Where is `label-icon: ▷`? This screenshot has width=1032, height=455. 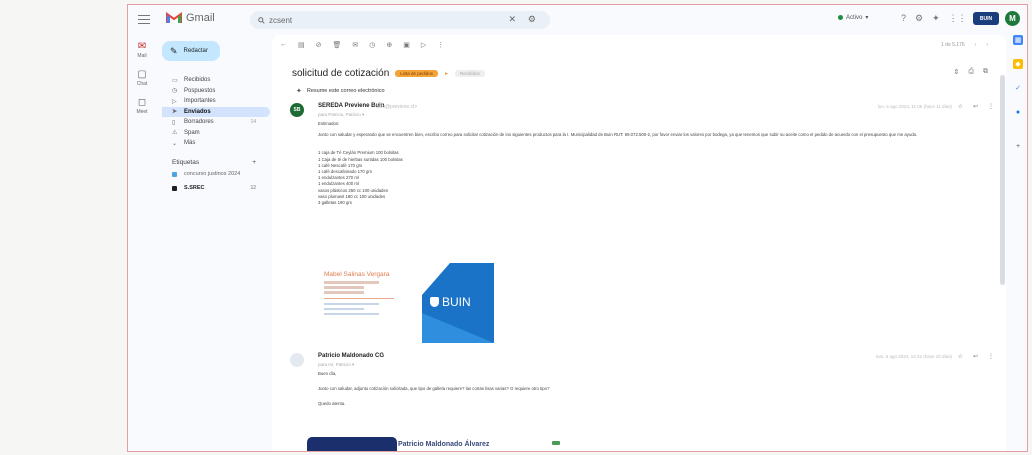 label-icon: ▷ is located at coordinates (423, 45).